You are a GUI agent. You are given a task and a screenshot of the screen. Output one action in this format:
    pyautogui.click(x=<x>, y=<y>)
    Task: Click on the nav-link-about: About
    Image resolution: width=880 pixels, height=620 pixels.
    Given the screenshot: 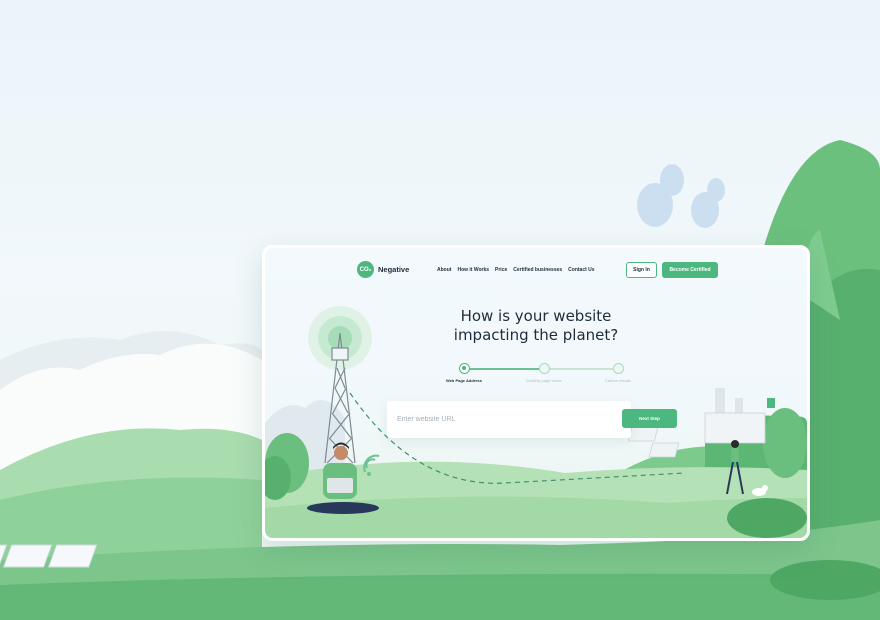 What is the action you would take?
    pyautogui.click(x=444, y=270)
    